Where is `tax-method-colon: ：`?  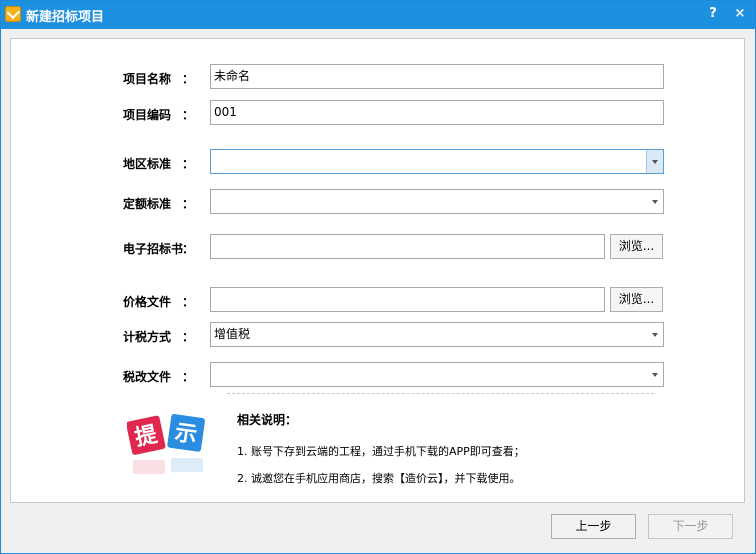 tax-method-colon: ： is located at coordinates (188, 337).